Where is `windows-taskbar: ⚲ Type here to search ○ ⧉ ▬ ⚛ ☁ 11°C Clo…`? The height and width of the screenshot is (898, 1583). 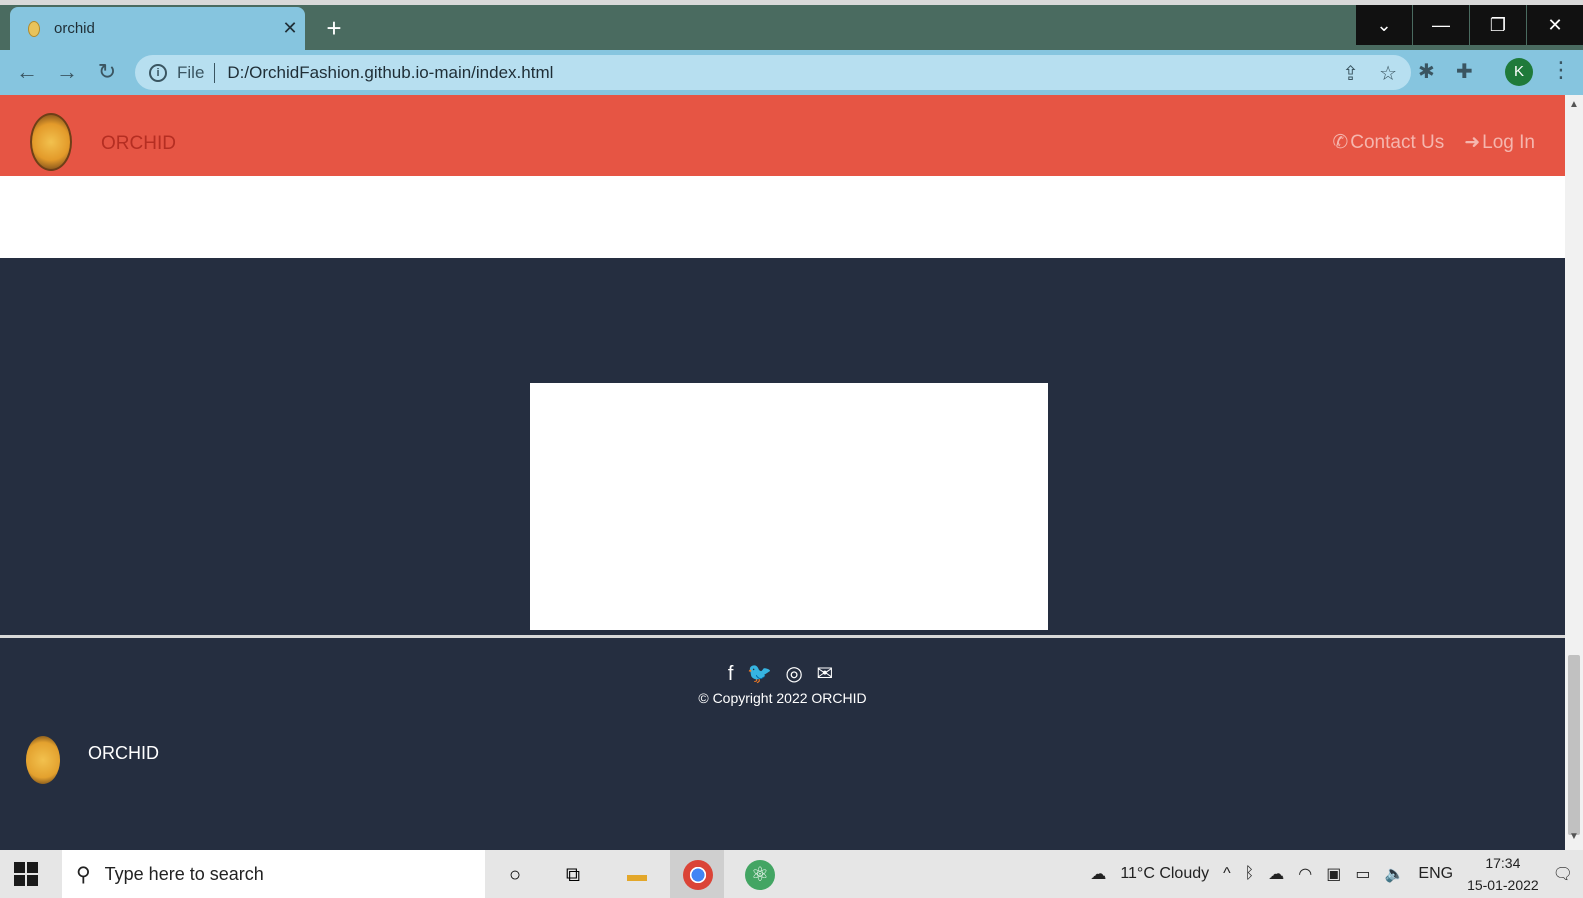 windows-taskbar: ⚲ Type here to search ○ ⧉ ▬ ⚛ ☁ 11°C Clo… is located at coordinates (791, 874).